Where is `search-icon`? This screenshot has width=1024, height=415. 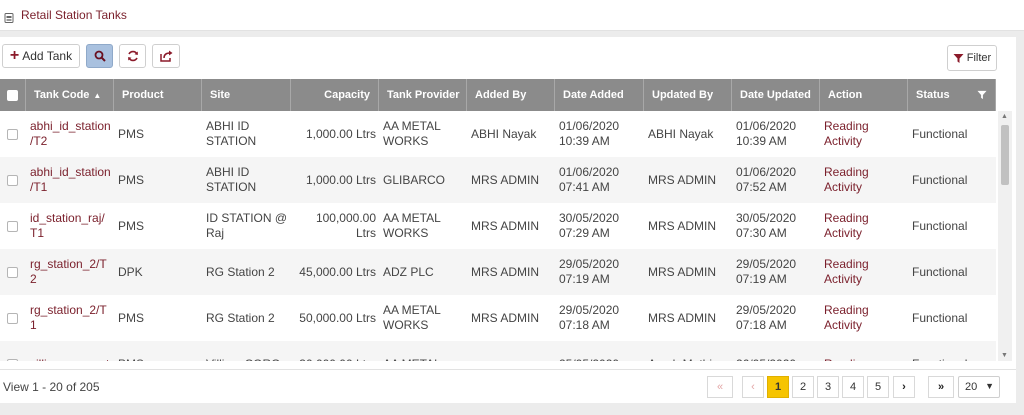
search-icon is located at coordinates (100, 56).